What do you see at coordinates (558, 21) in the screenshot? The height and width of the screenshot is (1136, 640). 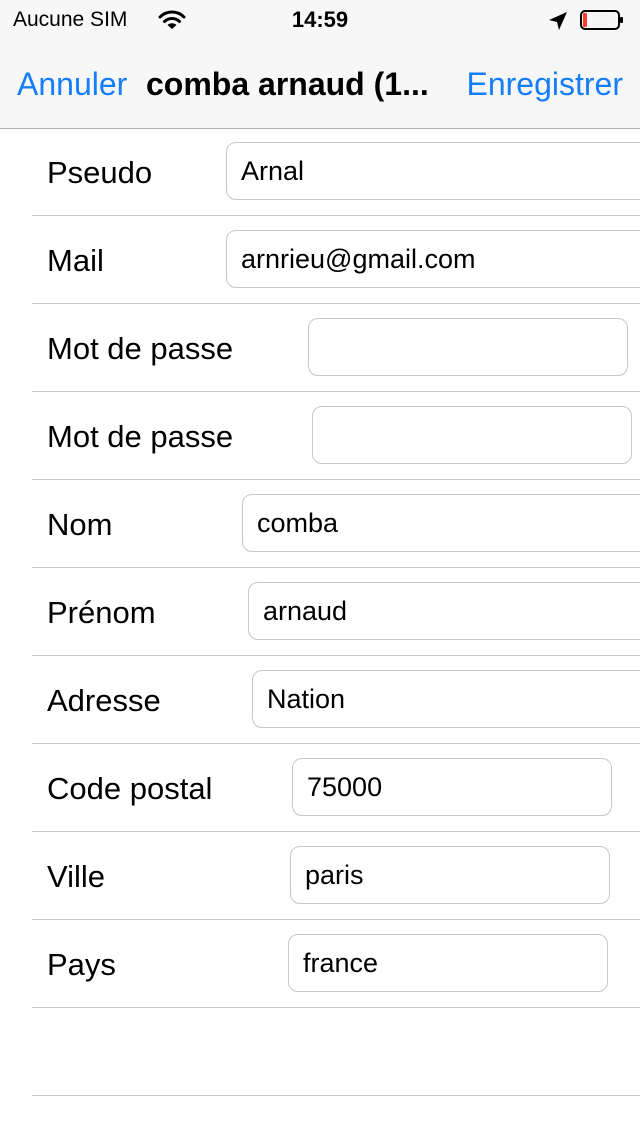 I see `location-arrow-icon` at bounding box center [558, 21].